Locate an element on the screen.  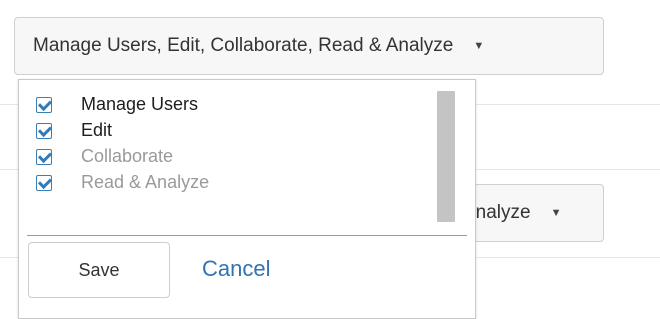
dropdown-scrollbar is located at coordinates (447, 156).